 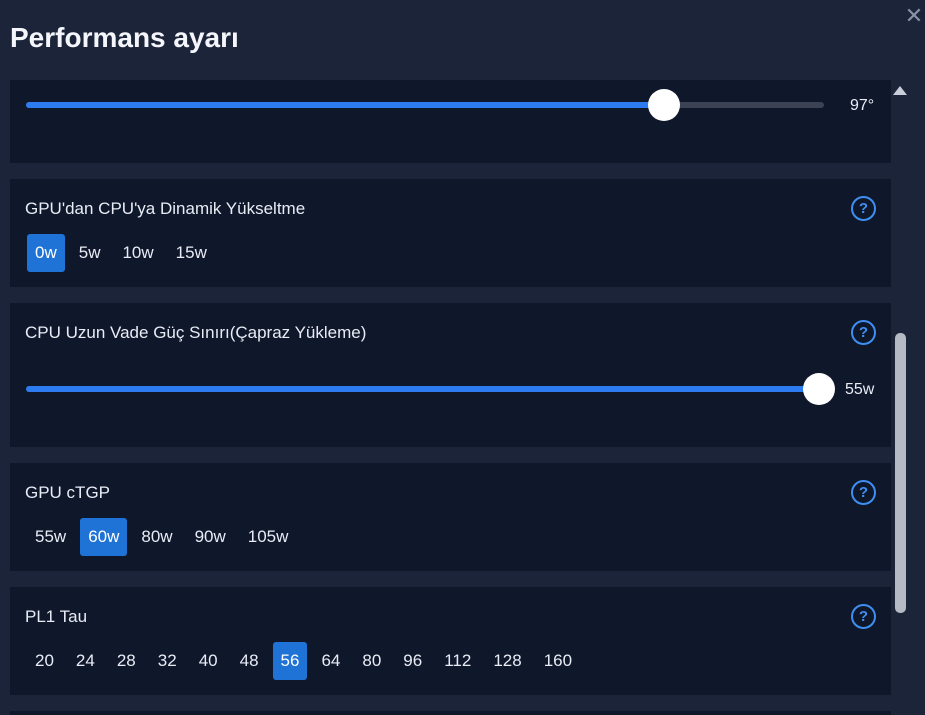 What do you see at coordinates (914, 16) in the screenshot?
I see `close-icon: ✕` at bounding box center [914, 16].